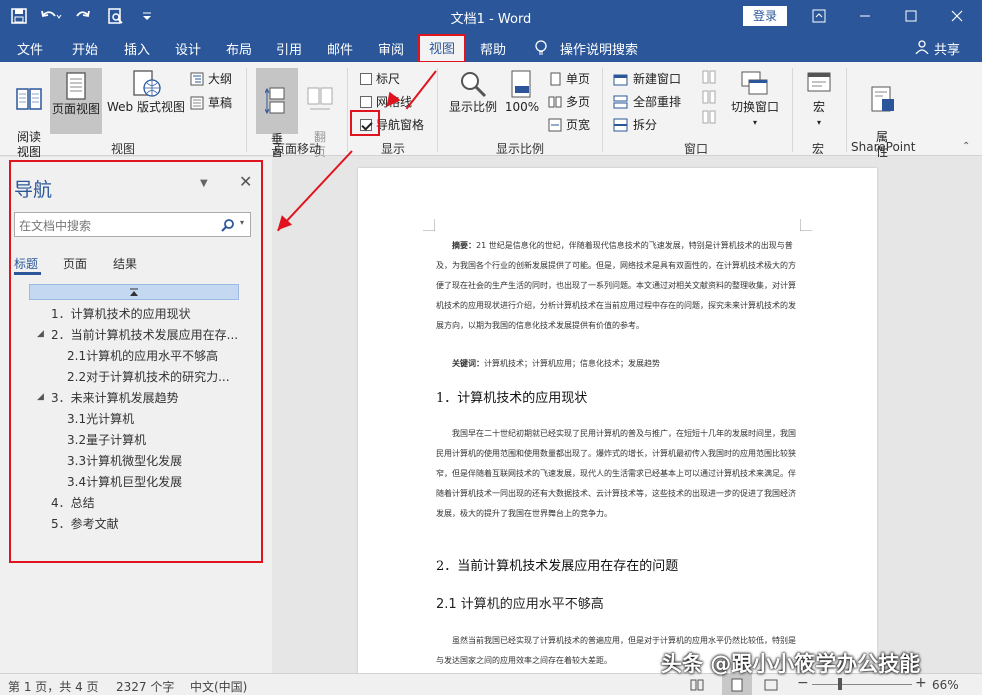  I want to click on heading-item: 3．未来计算机发展趋势, so click(115, 397).